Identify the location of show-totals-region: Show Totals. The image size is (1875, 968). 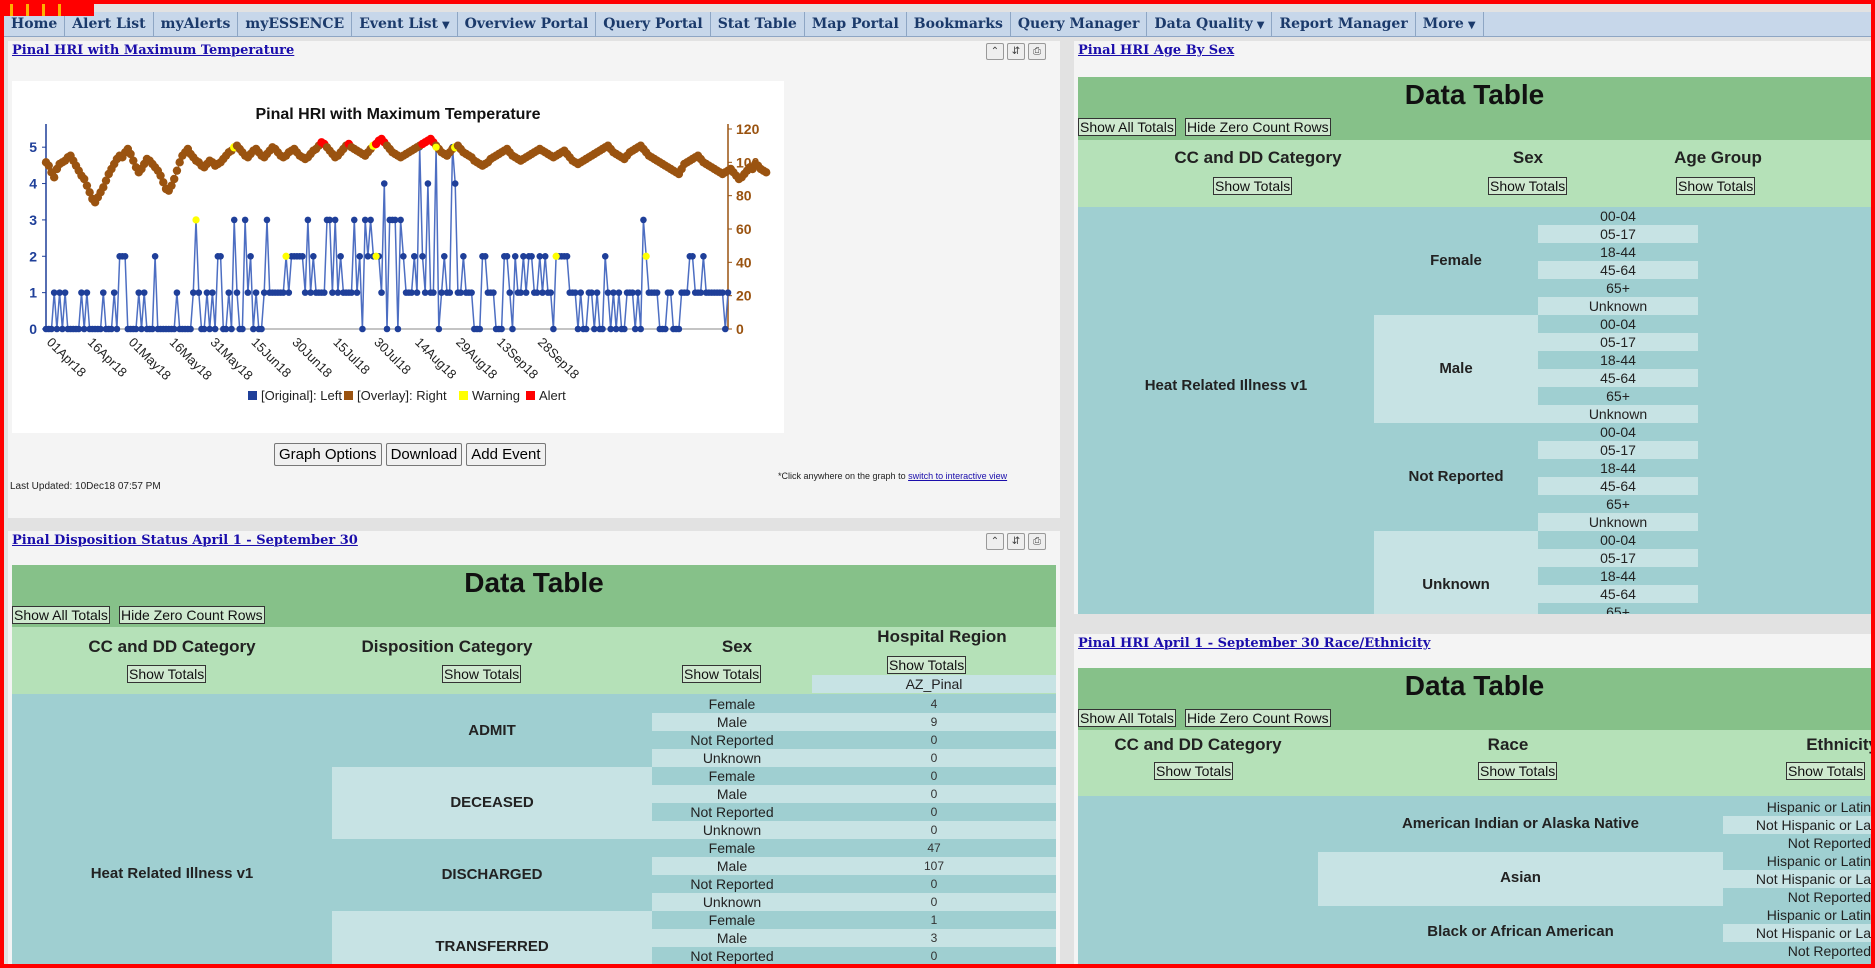
(927, 665).